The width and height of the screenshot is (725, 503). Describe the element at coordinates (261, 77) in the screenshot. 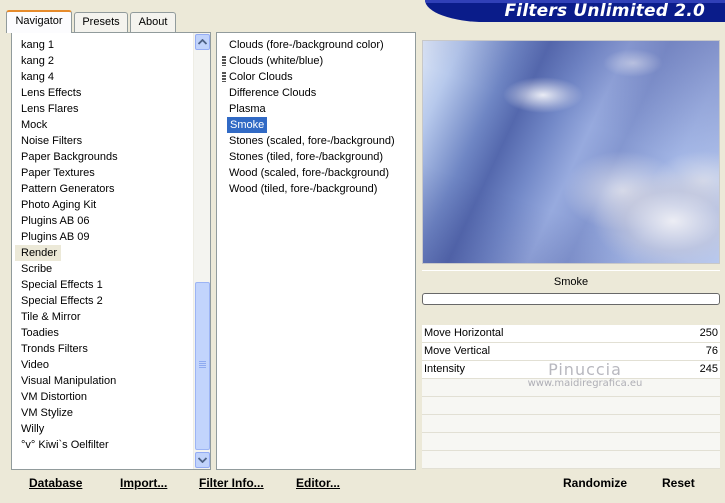

I see `filter-item-label: Color Clouds` at that location.